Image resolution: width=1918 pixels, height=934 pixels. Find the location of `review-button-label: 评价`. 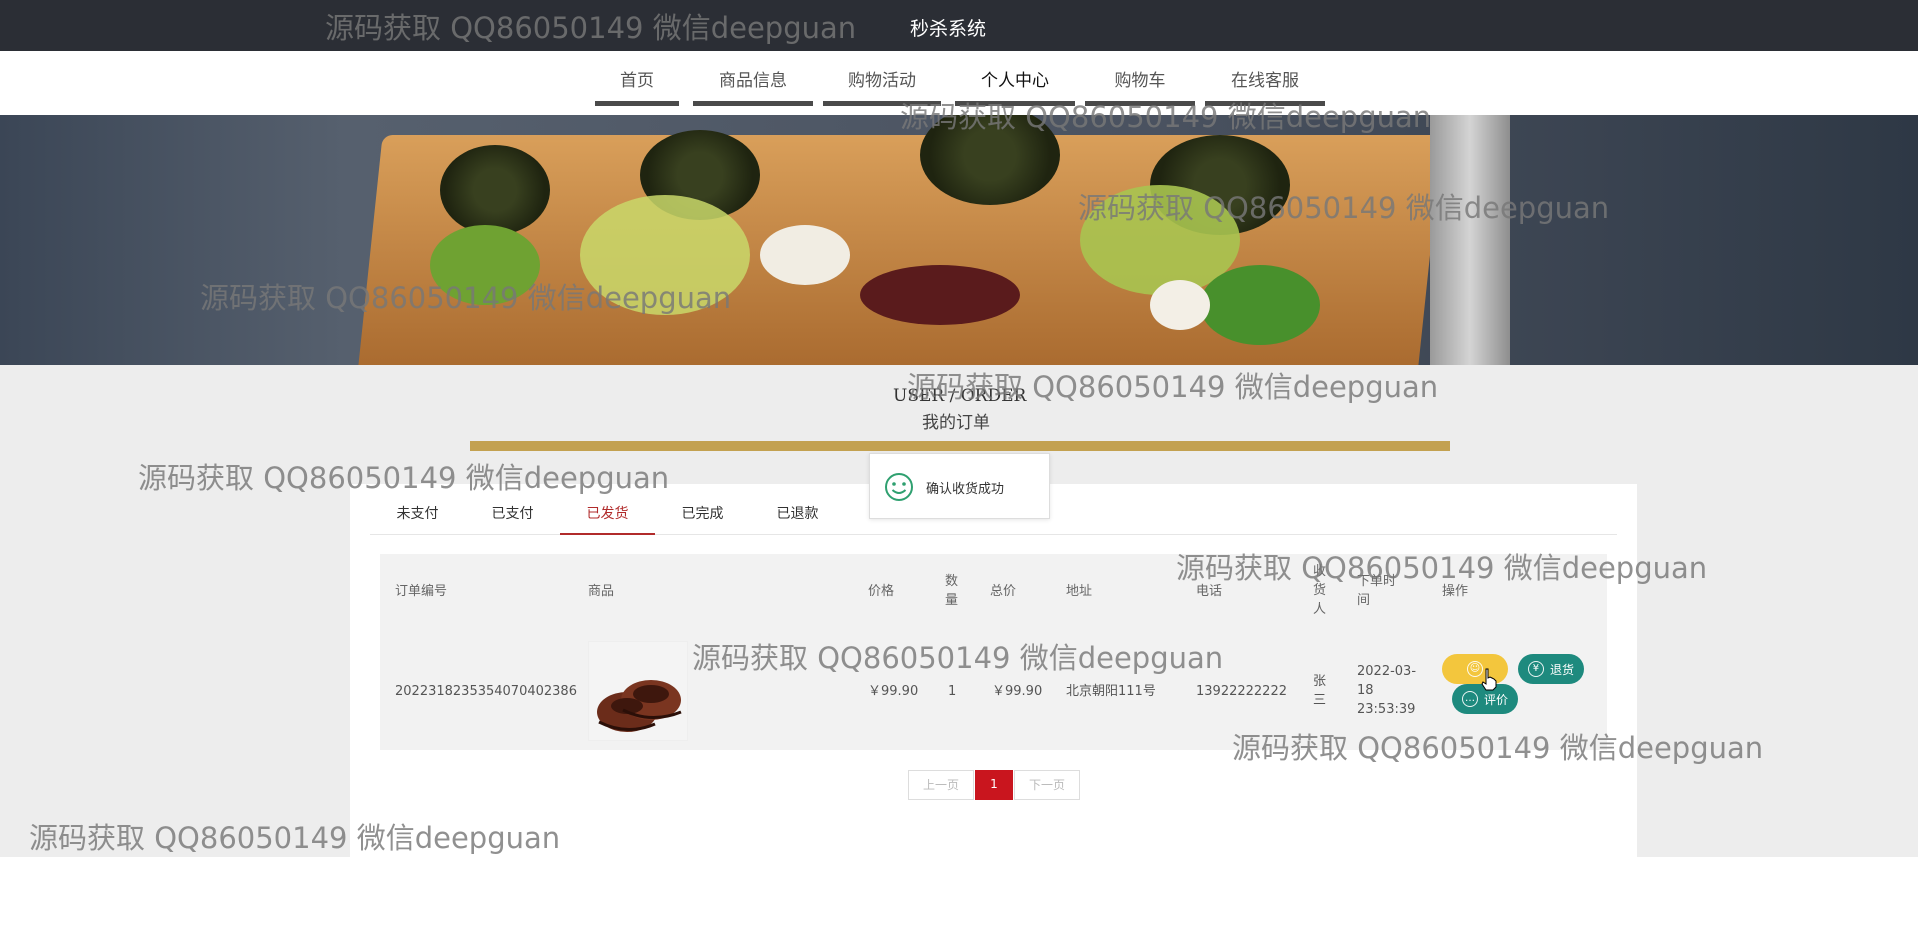

review-button-label: 评价 is located at coordinates (1495, 699).